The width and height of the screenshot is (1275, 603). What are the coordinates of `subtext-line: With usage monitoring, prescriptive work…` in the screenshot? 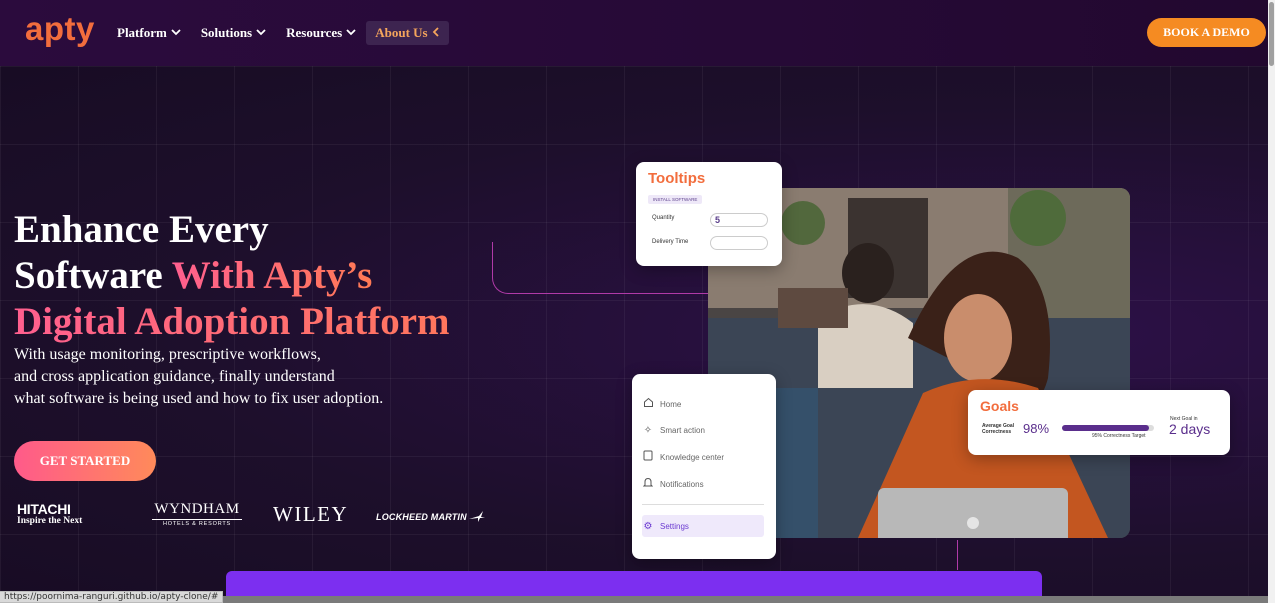 It's located at (167, 354).